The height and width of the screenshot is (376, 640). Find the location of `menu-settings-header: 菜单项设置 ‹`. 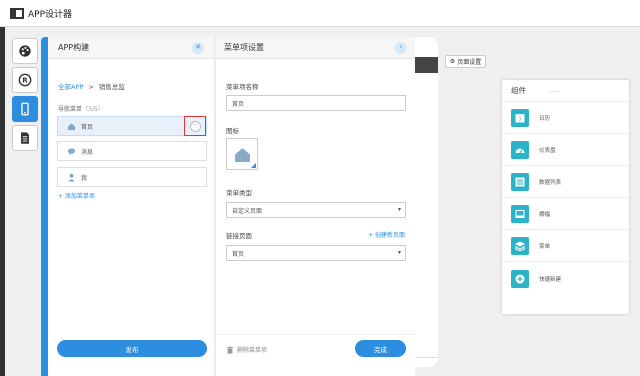

menu-settings-header: 菜单项设置 ‹ is located at coordinates (315, 48).